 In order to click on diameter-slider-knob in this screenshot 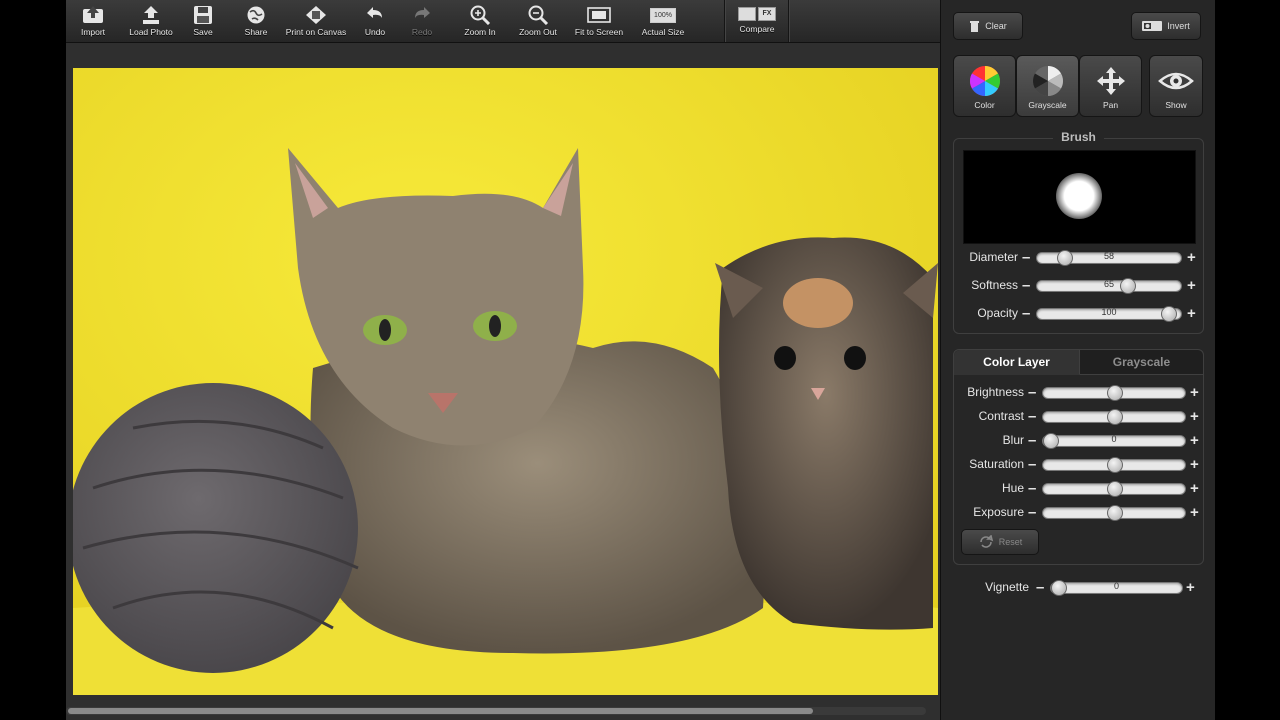, I will do `click(1065, 258)`.